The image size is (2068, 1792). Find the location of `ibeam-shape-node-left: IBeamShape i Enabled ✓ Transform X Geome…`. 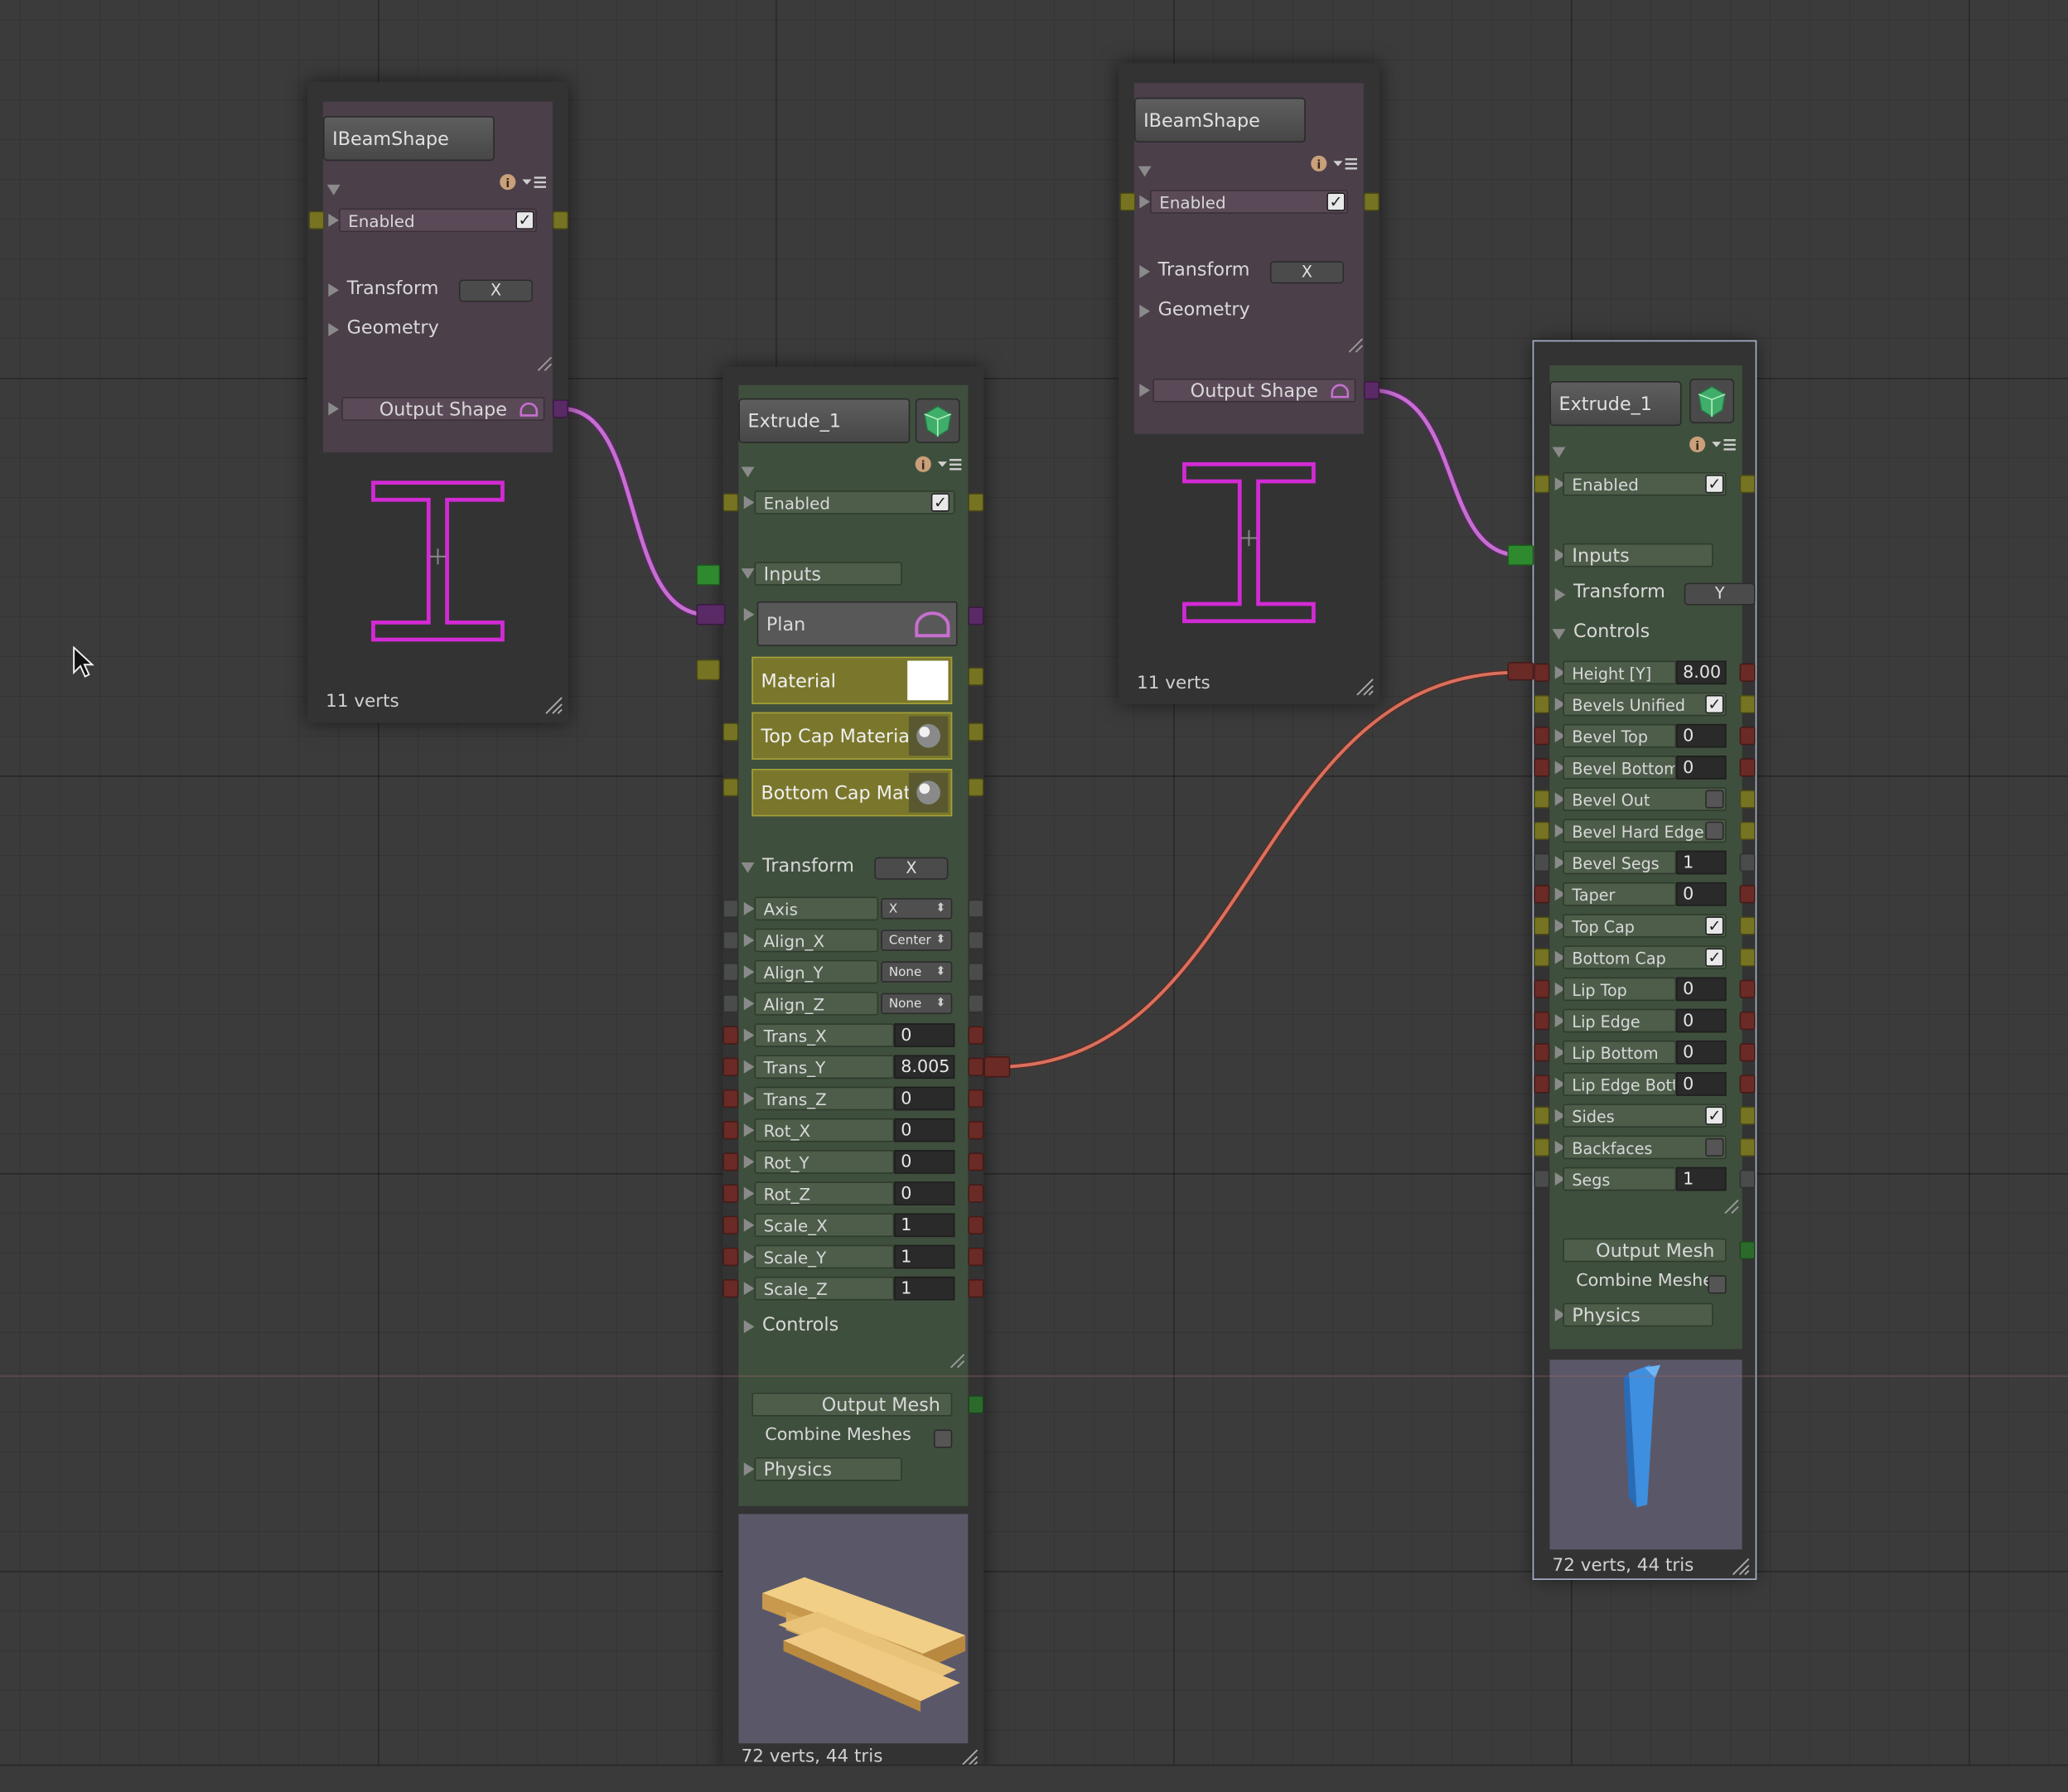

ibeam-shape-node-left: IBeamShape i Enabled ✓ Transform X Geome… is located at coordinates (438, 402).